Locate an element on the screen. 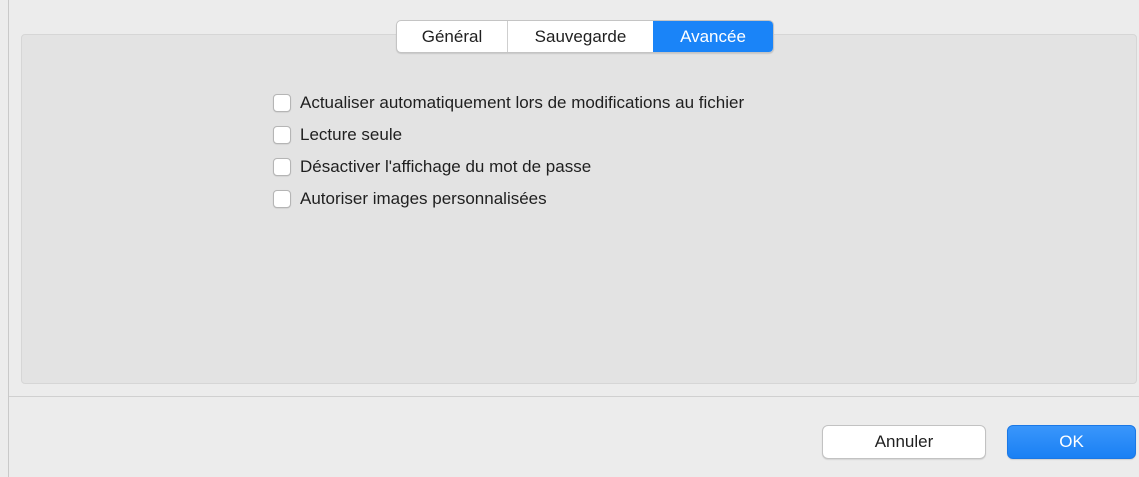 Image resolution: width=1139 pixels, height=477 pixels. footer-divider is located at coordinates (574, 396).